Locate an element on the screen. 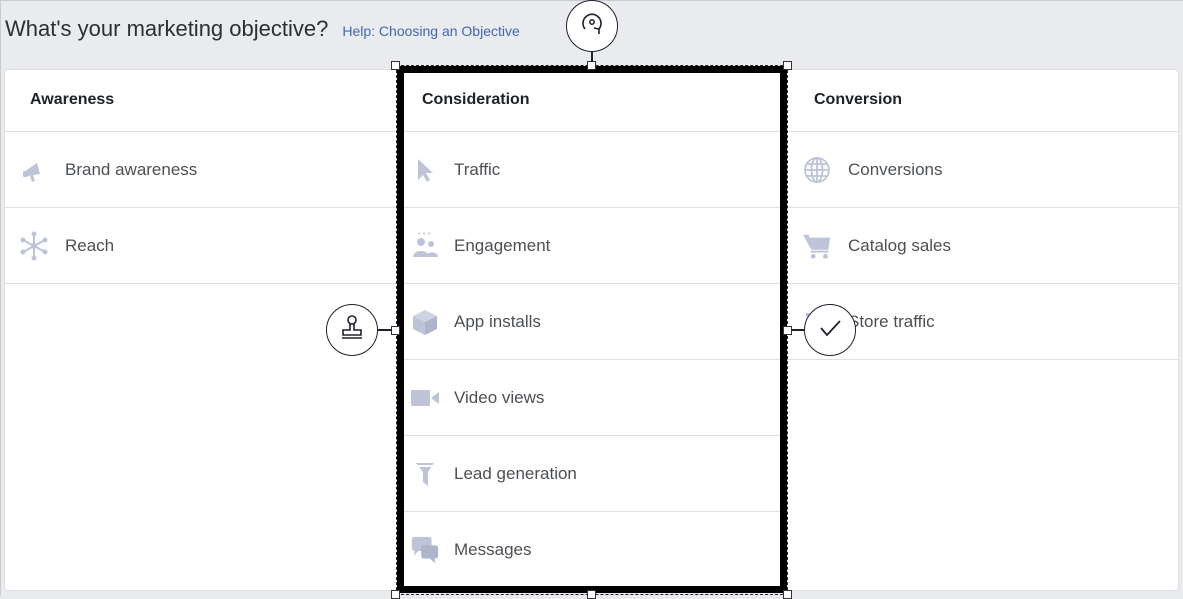 Image resolution: width=1183 pixels, height=599 pixels. people-icon is located at coordinates (425, 246).